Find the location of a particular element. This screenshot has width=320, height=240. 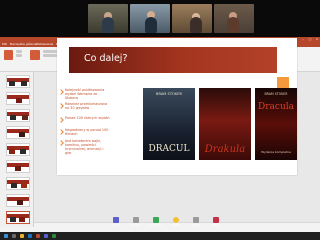

reset-icon is located at coordinates (50, 55).